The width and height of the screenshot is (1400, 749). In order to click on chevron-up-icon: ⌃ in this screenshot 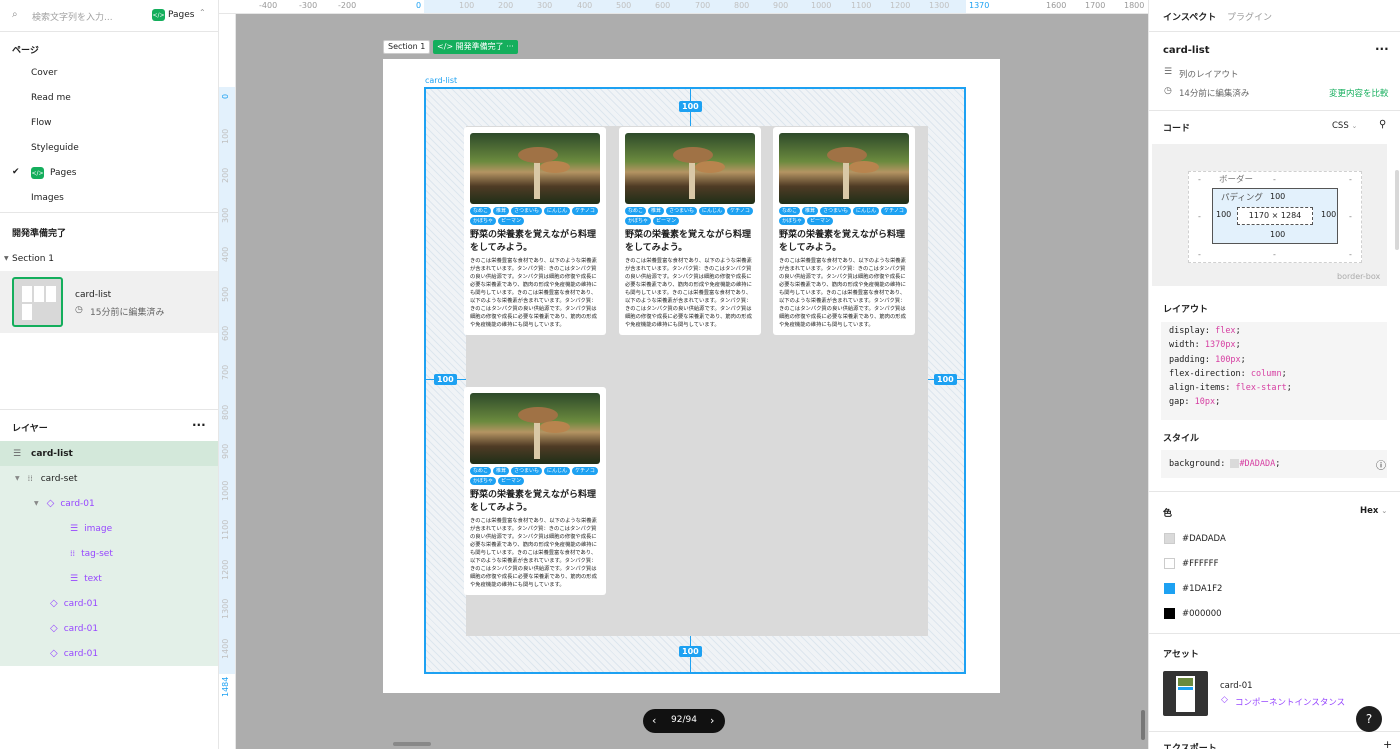, I will do `click(202, 12)`.